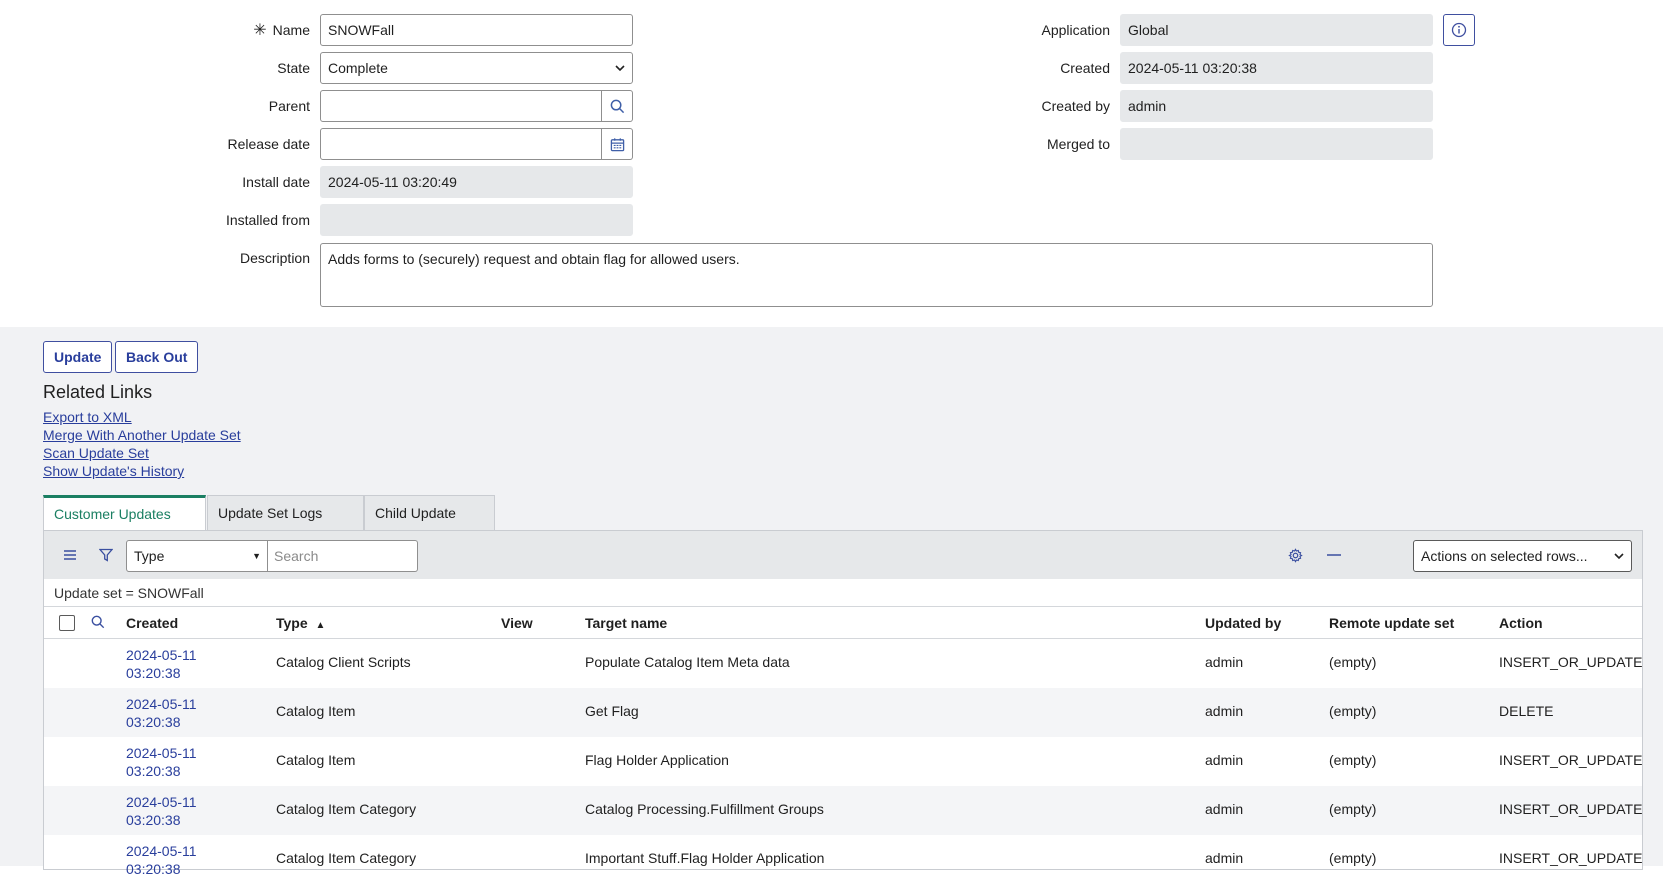  What do you see at coordinates (1295, 555) in the screenshot?
I see `gear-icon` at bounding box center [1295, 555].